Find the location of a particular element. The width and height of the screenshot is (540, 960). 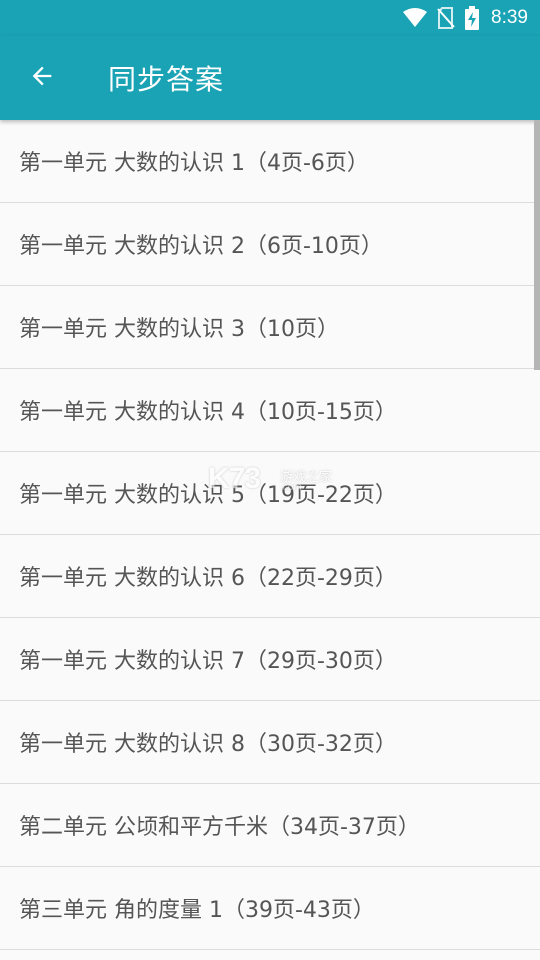

battery-charging-icon is located at coordinates (472, 18).